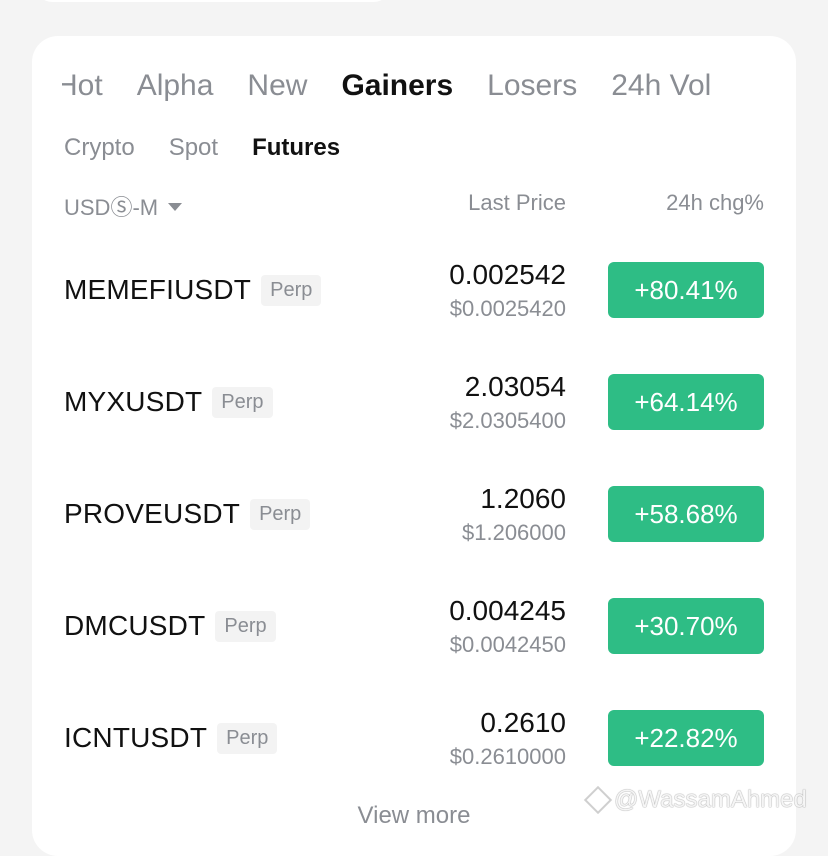  Describe the element at coordinates (710, 799) in the screenshot. I see `watermark-text: @WassamAhmed` at that location.